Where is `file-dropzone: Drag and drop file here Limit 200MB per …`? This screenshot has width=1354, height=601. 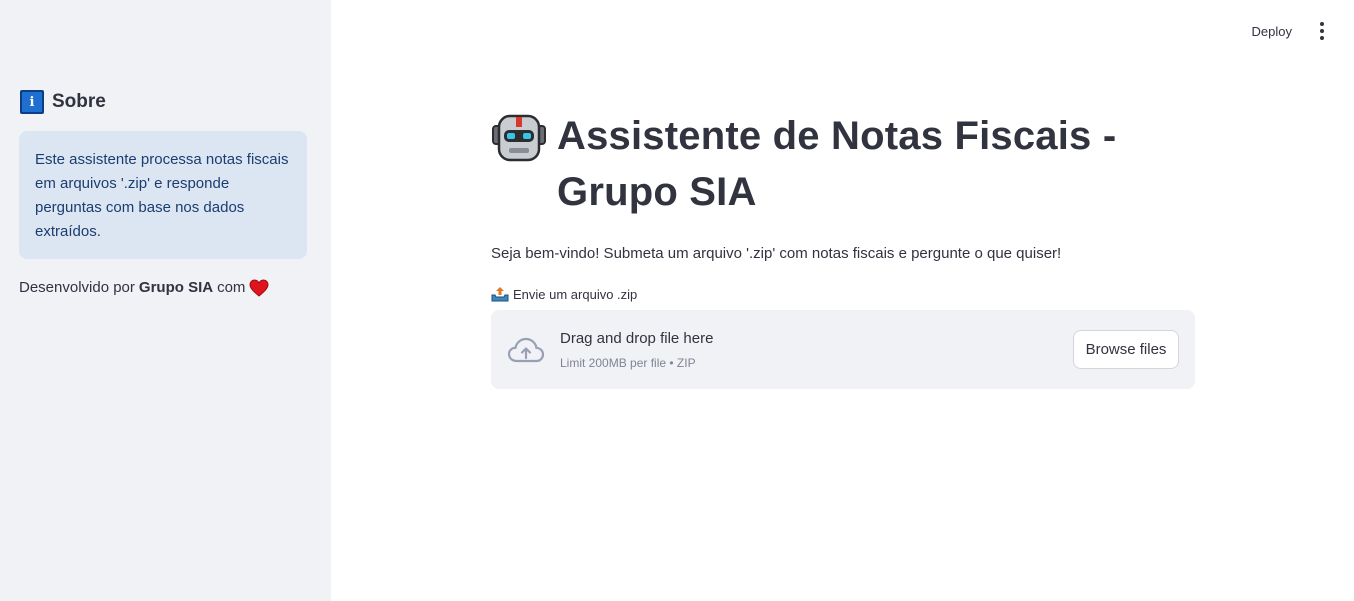 file-dropzone: Drag and drop file here Limit 200MB per … is located at coordinates (843, 349).